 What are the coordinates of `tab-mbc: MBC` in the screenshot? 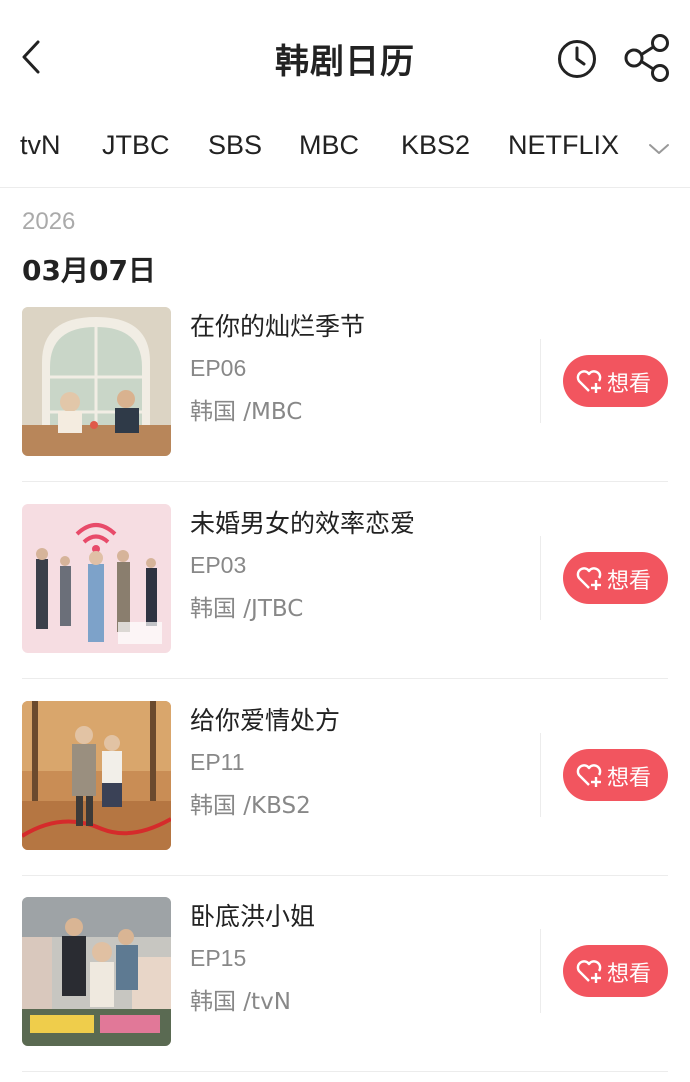 It's located at (329, 145).